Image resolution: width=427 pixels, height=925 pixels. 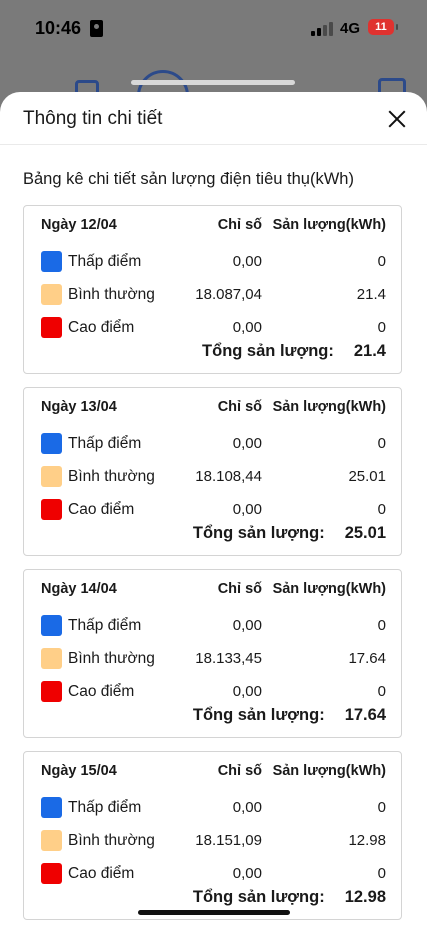 I want to click on row-normal: Bình thường 18.151,09 12.98, so click(x=212, y=841).